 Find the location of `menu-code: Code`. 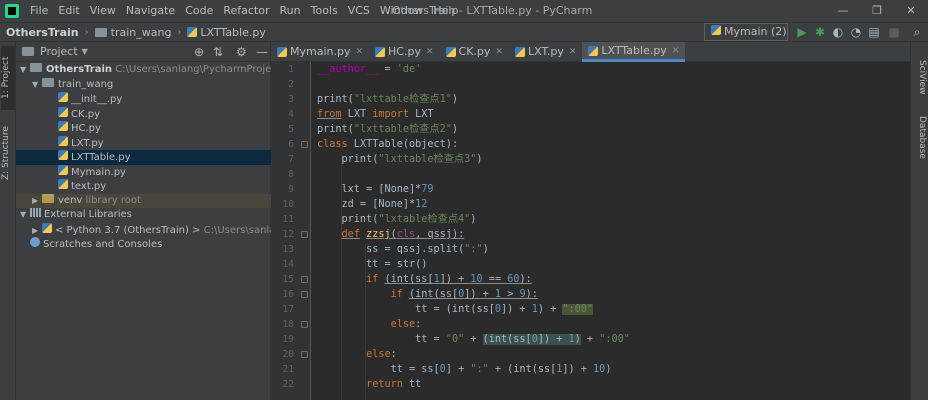

menu-code: Code is located at coordinates (199, 11).